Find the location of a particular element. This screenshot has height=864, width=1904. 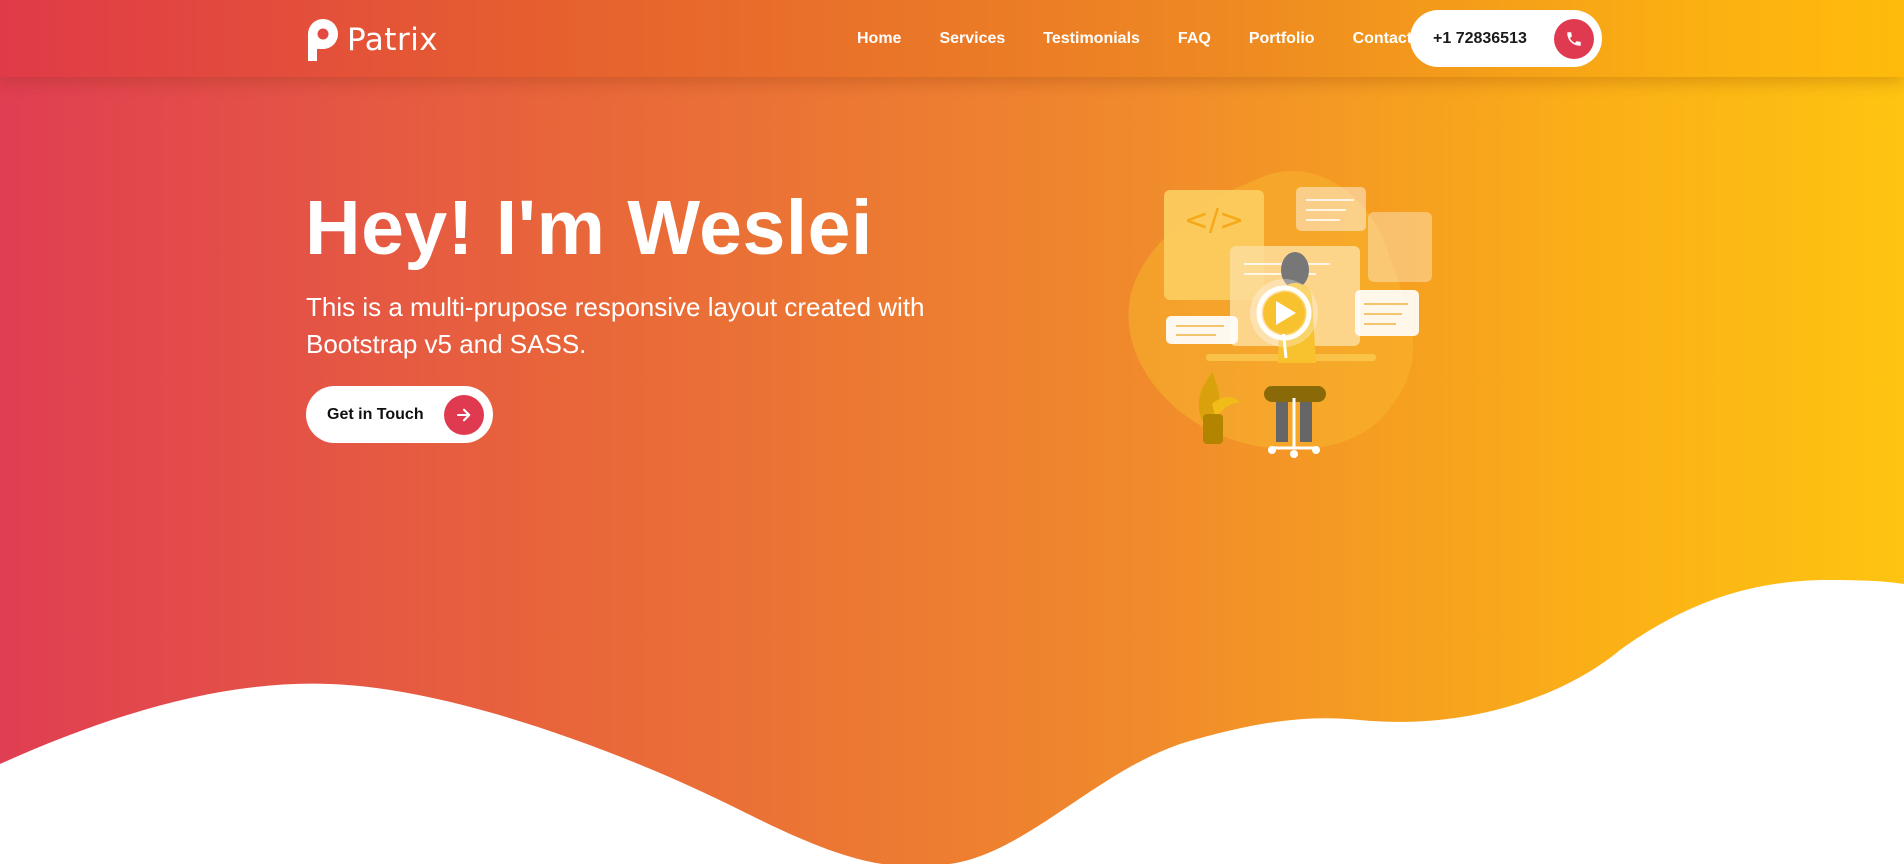

p-logo-icon is located at coordinates (323, 40).